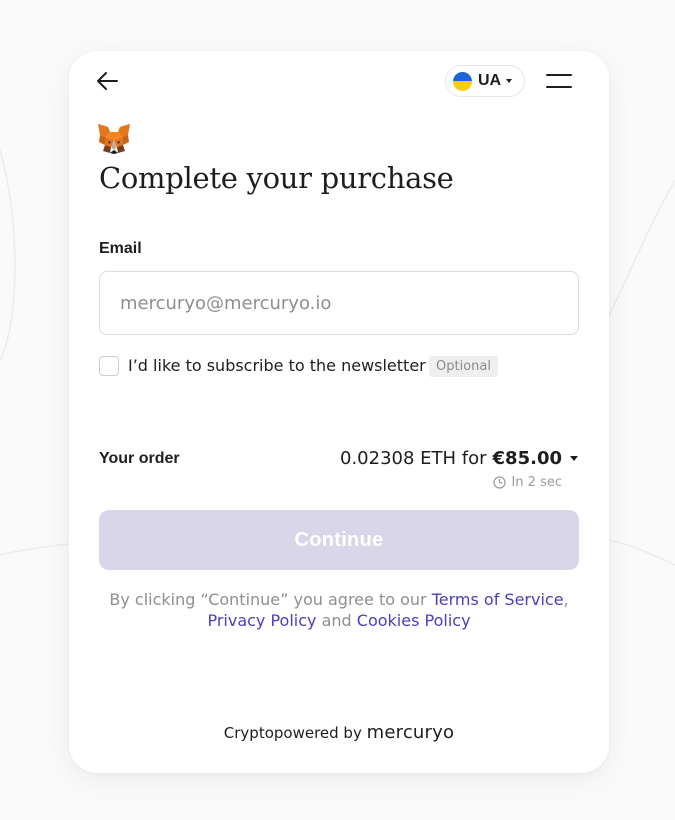 The width and height of the screenshot is (675, 820). What do you see at coordinates (339, 303) in the screenshot?
I see `email-field` at bounding box center [339, 303].